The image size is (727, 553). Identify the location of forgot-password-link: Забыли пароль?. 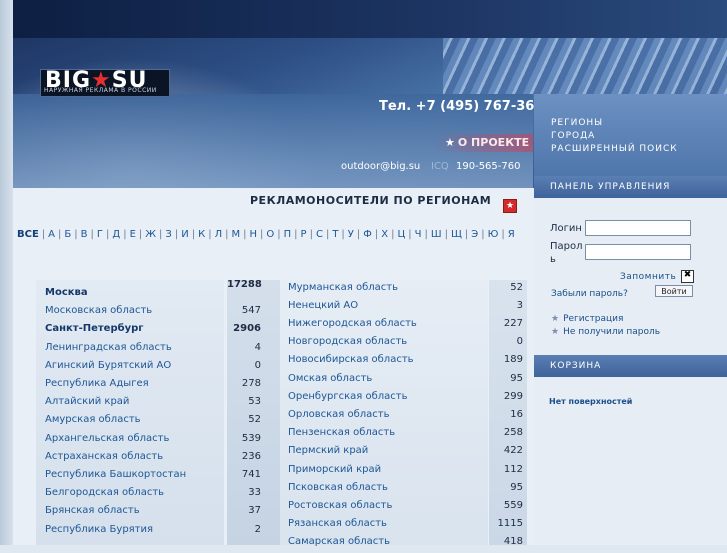
(589, 294).